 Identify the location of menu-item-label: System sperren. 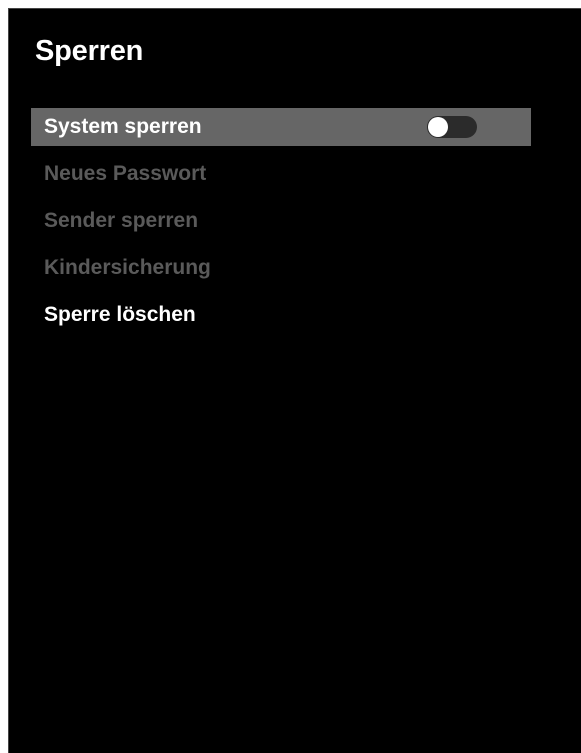
(123, 126).